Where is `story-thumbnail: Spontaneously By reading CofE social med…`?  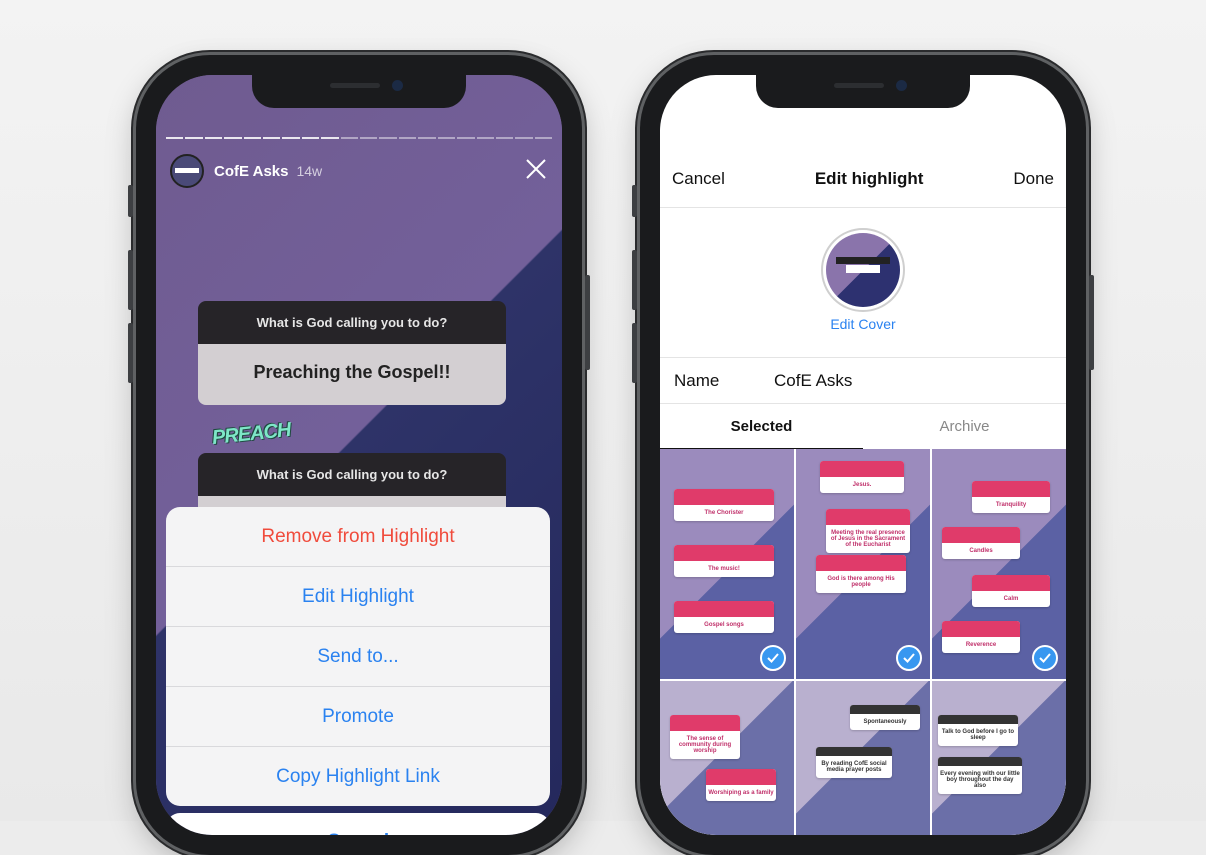 story-thumbnail: Spontaneously By reading CofE social med… is located at coordinates (863, 758).